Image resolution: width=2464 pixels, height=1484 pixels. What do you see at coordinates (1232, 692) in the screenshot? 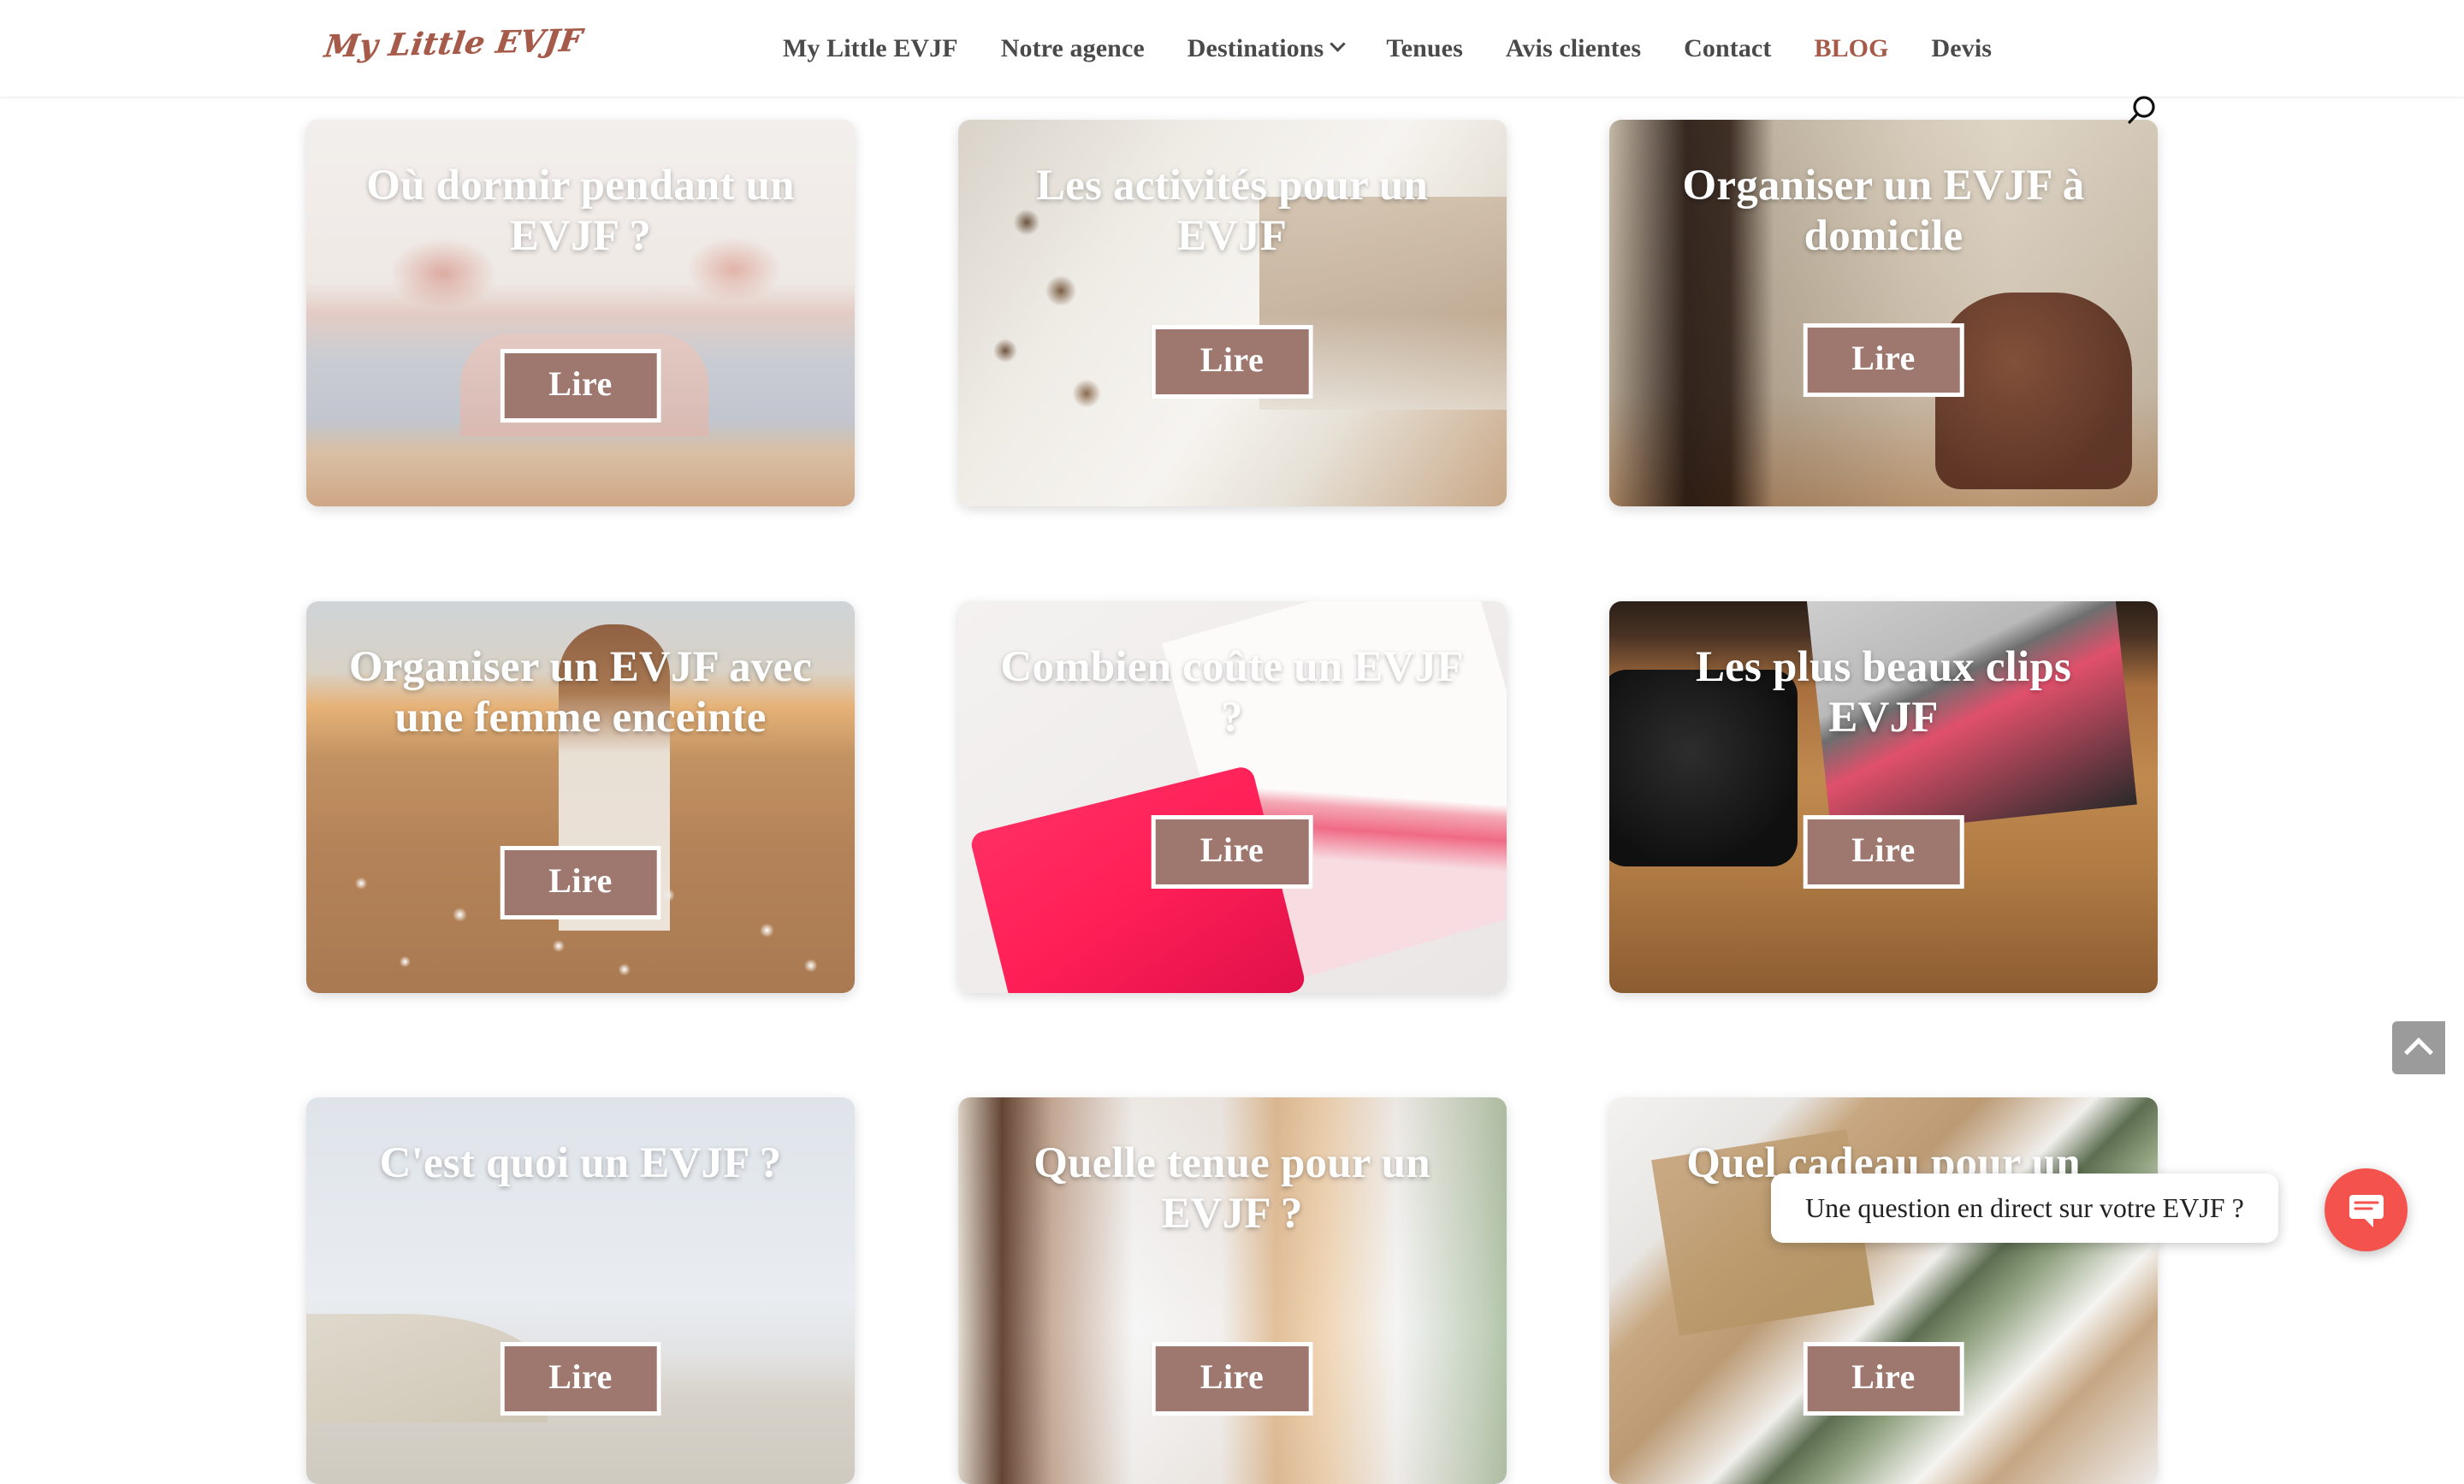
I see `card-title: Combien coûte un EVJF ?` at bounding box center [1232, 692].